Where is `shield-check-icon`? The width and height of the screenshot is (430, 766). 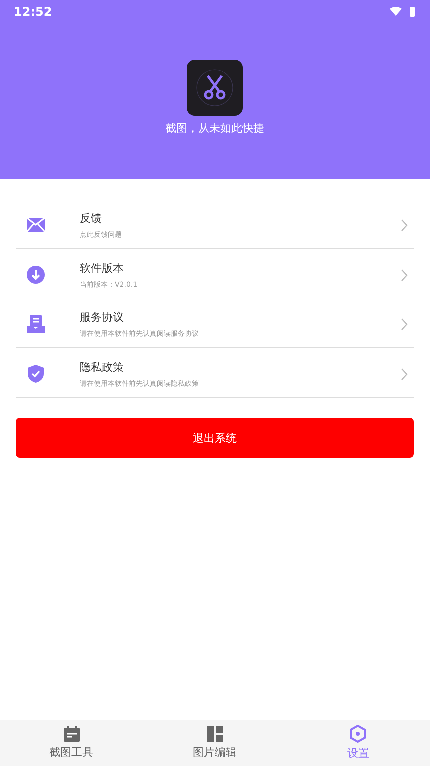 shield-check-icon is located at coordinates (36, 374).